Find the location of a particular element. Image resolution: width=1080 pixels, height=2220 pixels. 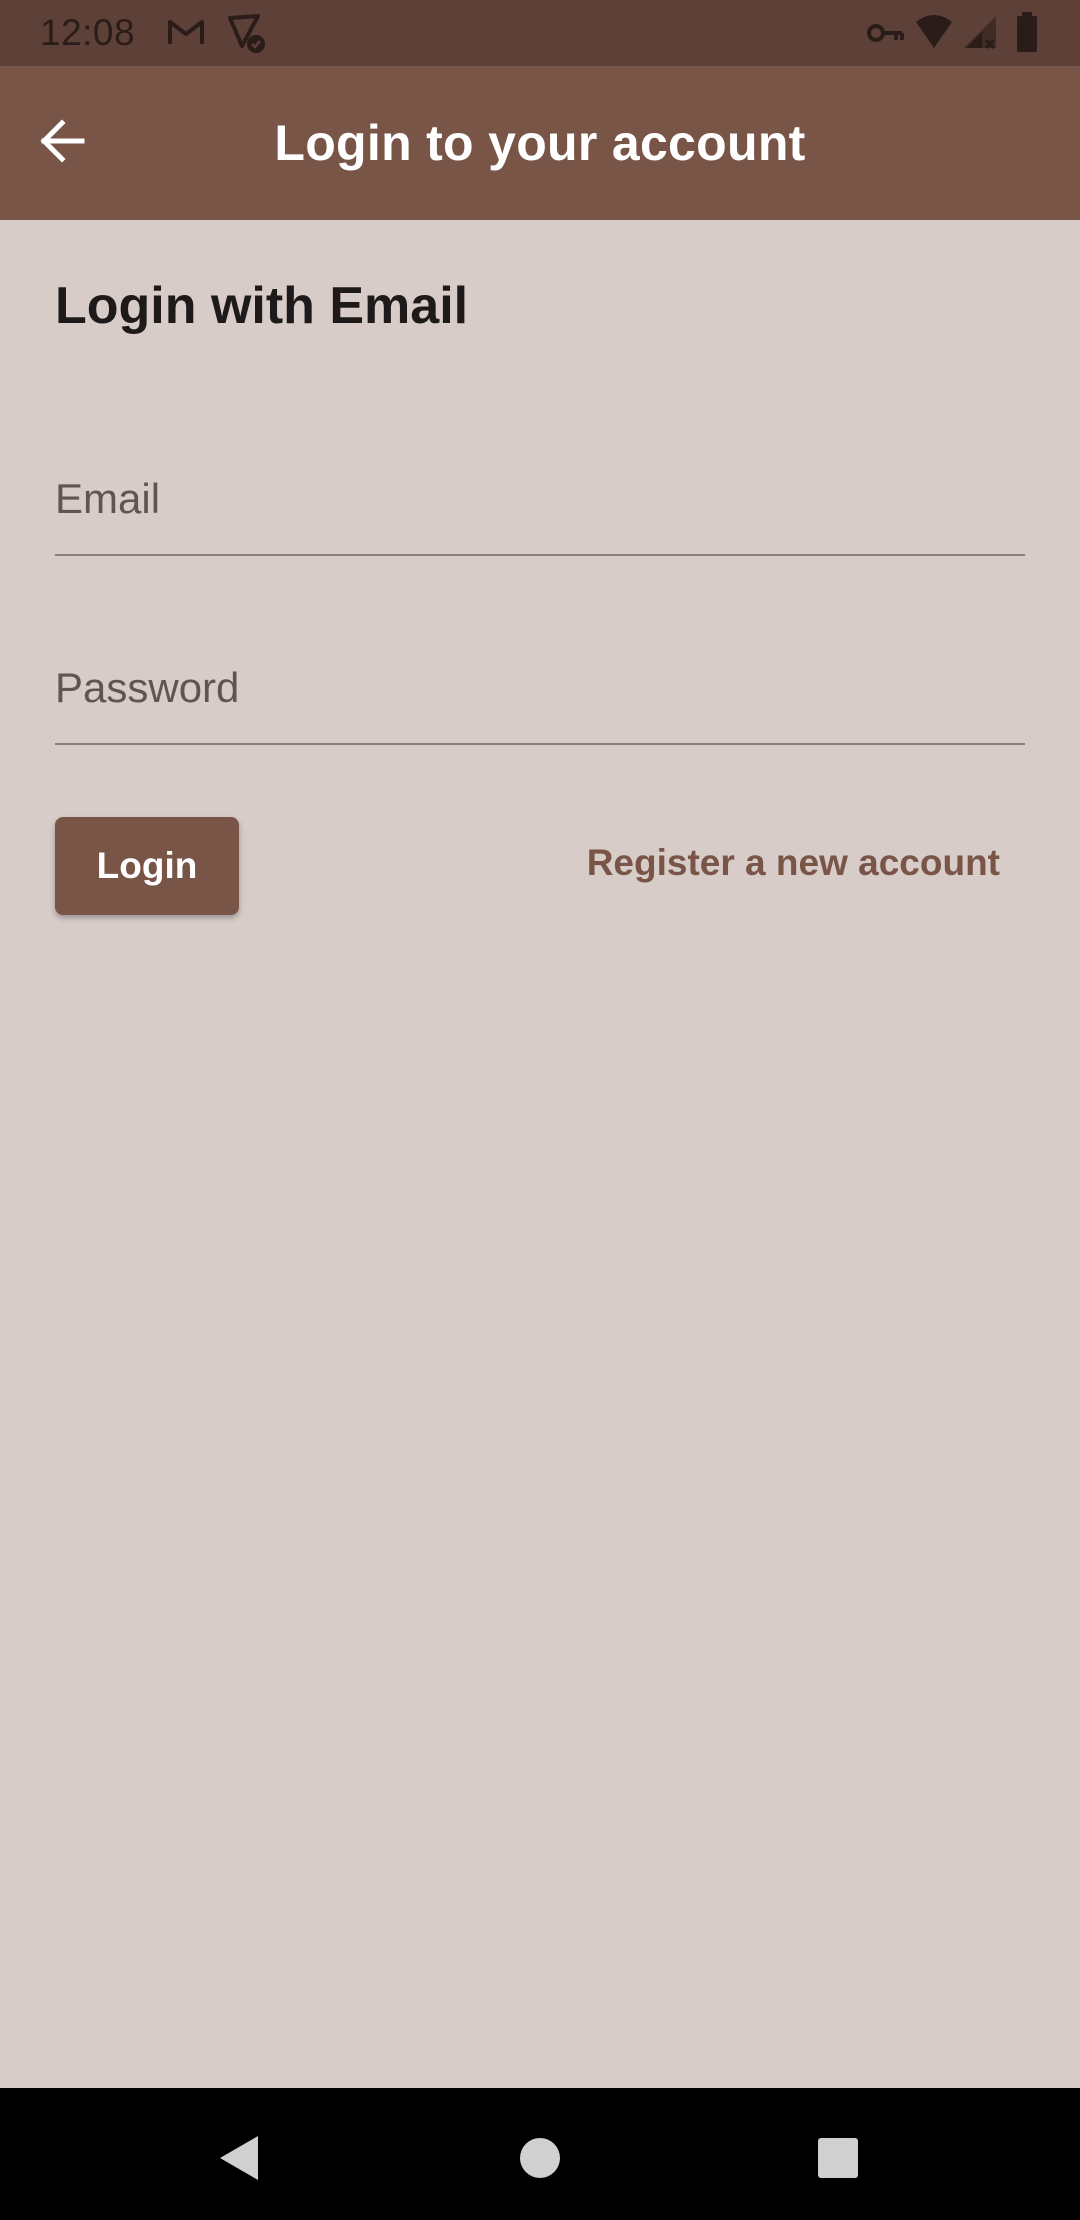

password-field is located at coordinates (540, 688).